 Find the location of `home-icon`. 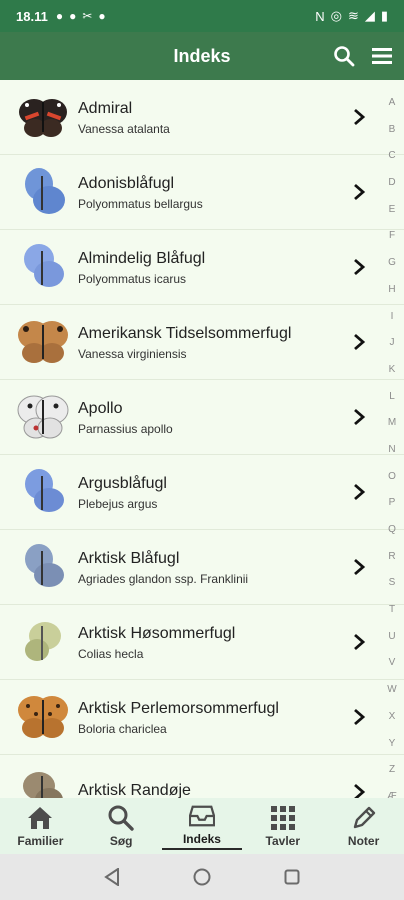

home-icon is located at coordinates (40, 818).